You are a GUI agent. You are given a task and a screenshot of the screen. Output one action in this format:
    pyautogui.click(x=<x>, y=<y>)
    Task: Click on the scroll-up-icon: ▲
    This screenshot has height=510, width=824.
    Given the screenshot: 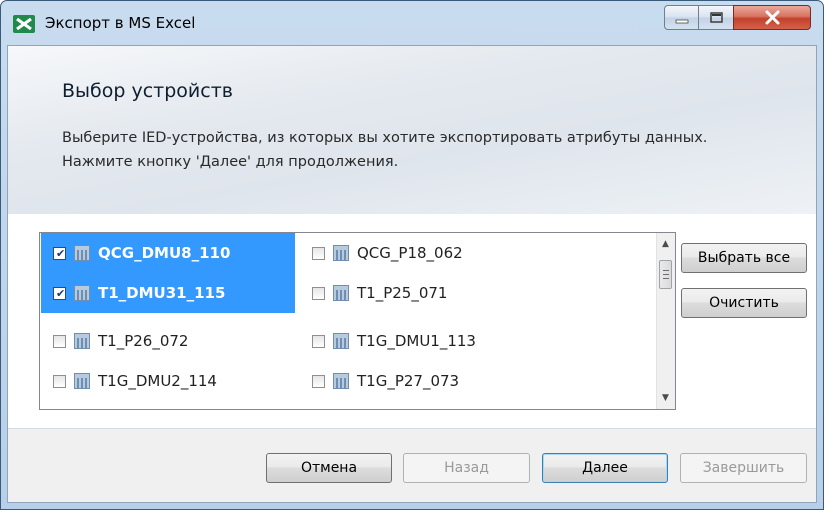 What is the action you would take?
    pyautogui.click(x=665, y=244)
    